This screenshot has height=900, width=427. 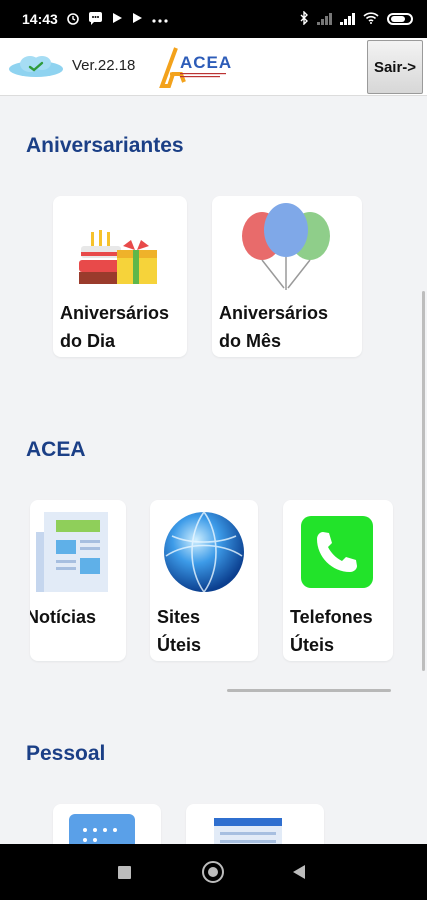 I want to click on logo-subtitle-icon, so click(x=203, y=75).